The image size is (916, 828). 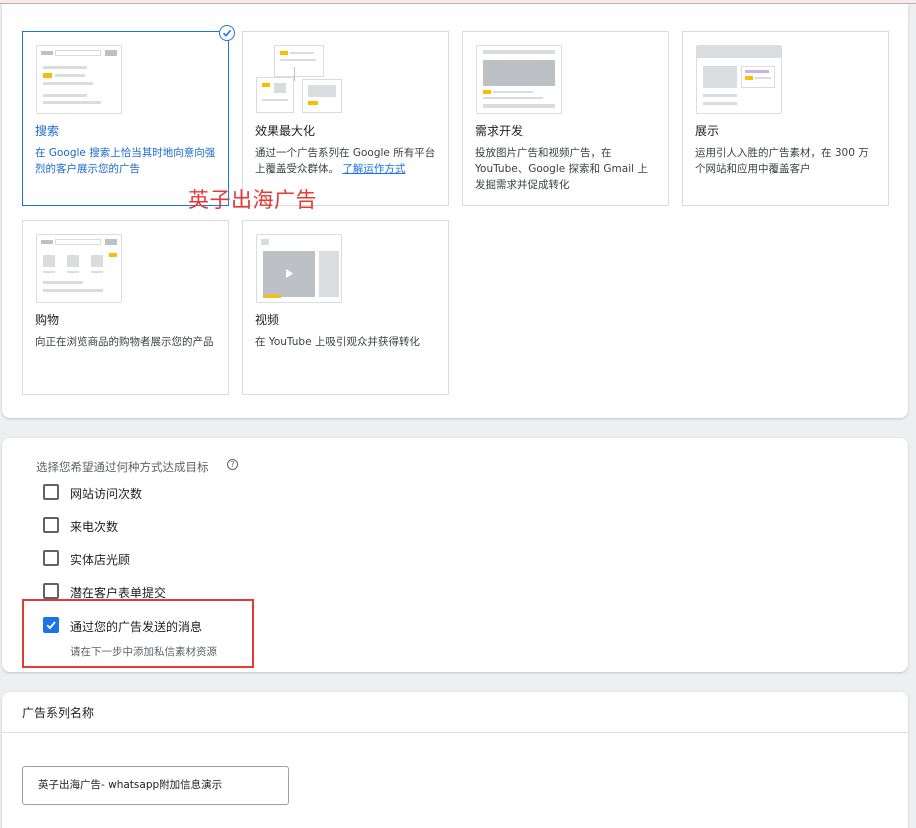 I want to click on card-description: 运用引人入胜的广告素材，在 300 万个网站和应用中覆盖客户, so click(x=782, y=161).